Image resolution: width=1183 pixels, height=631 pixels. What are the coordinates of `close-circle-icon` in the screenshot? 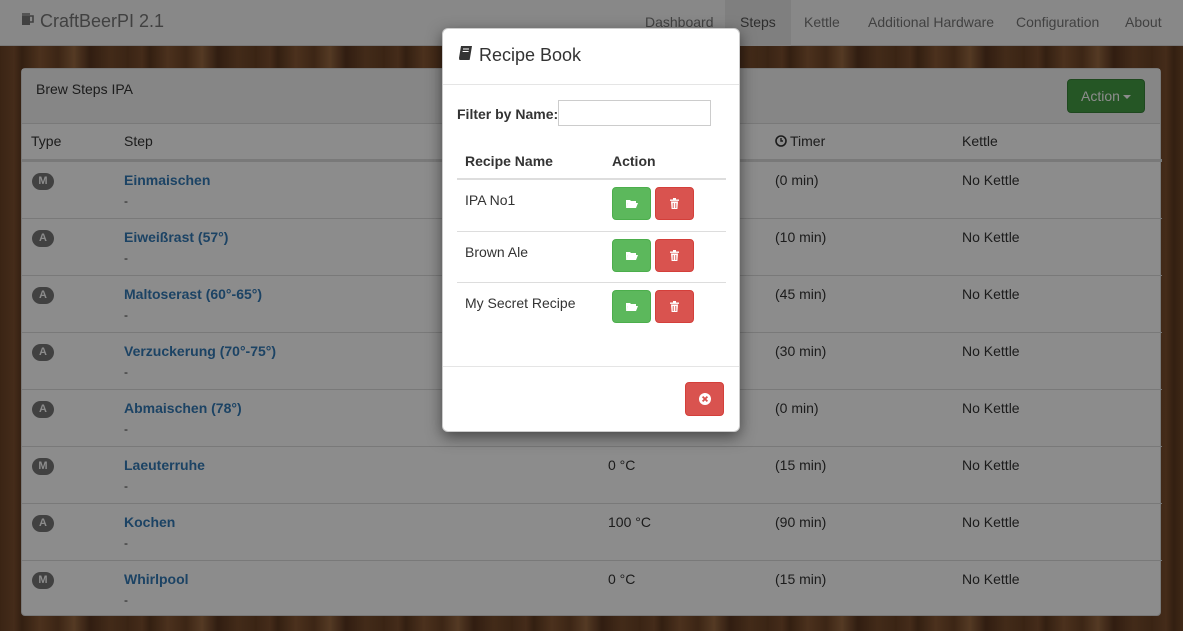 It's located at (704, 399).